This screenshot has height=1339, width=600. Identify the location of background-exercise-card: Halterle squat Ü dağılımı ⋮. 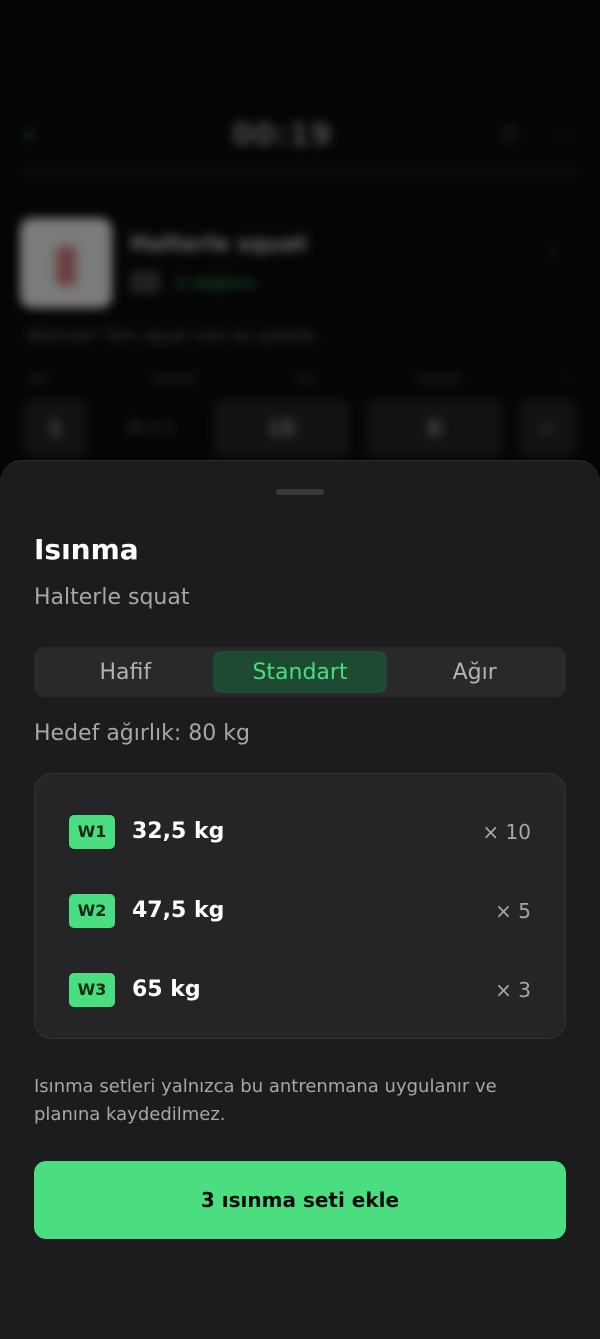
(300, 263).